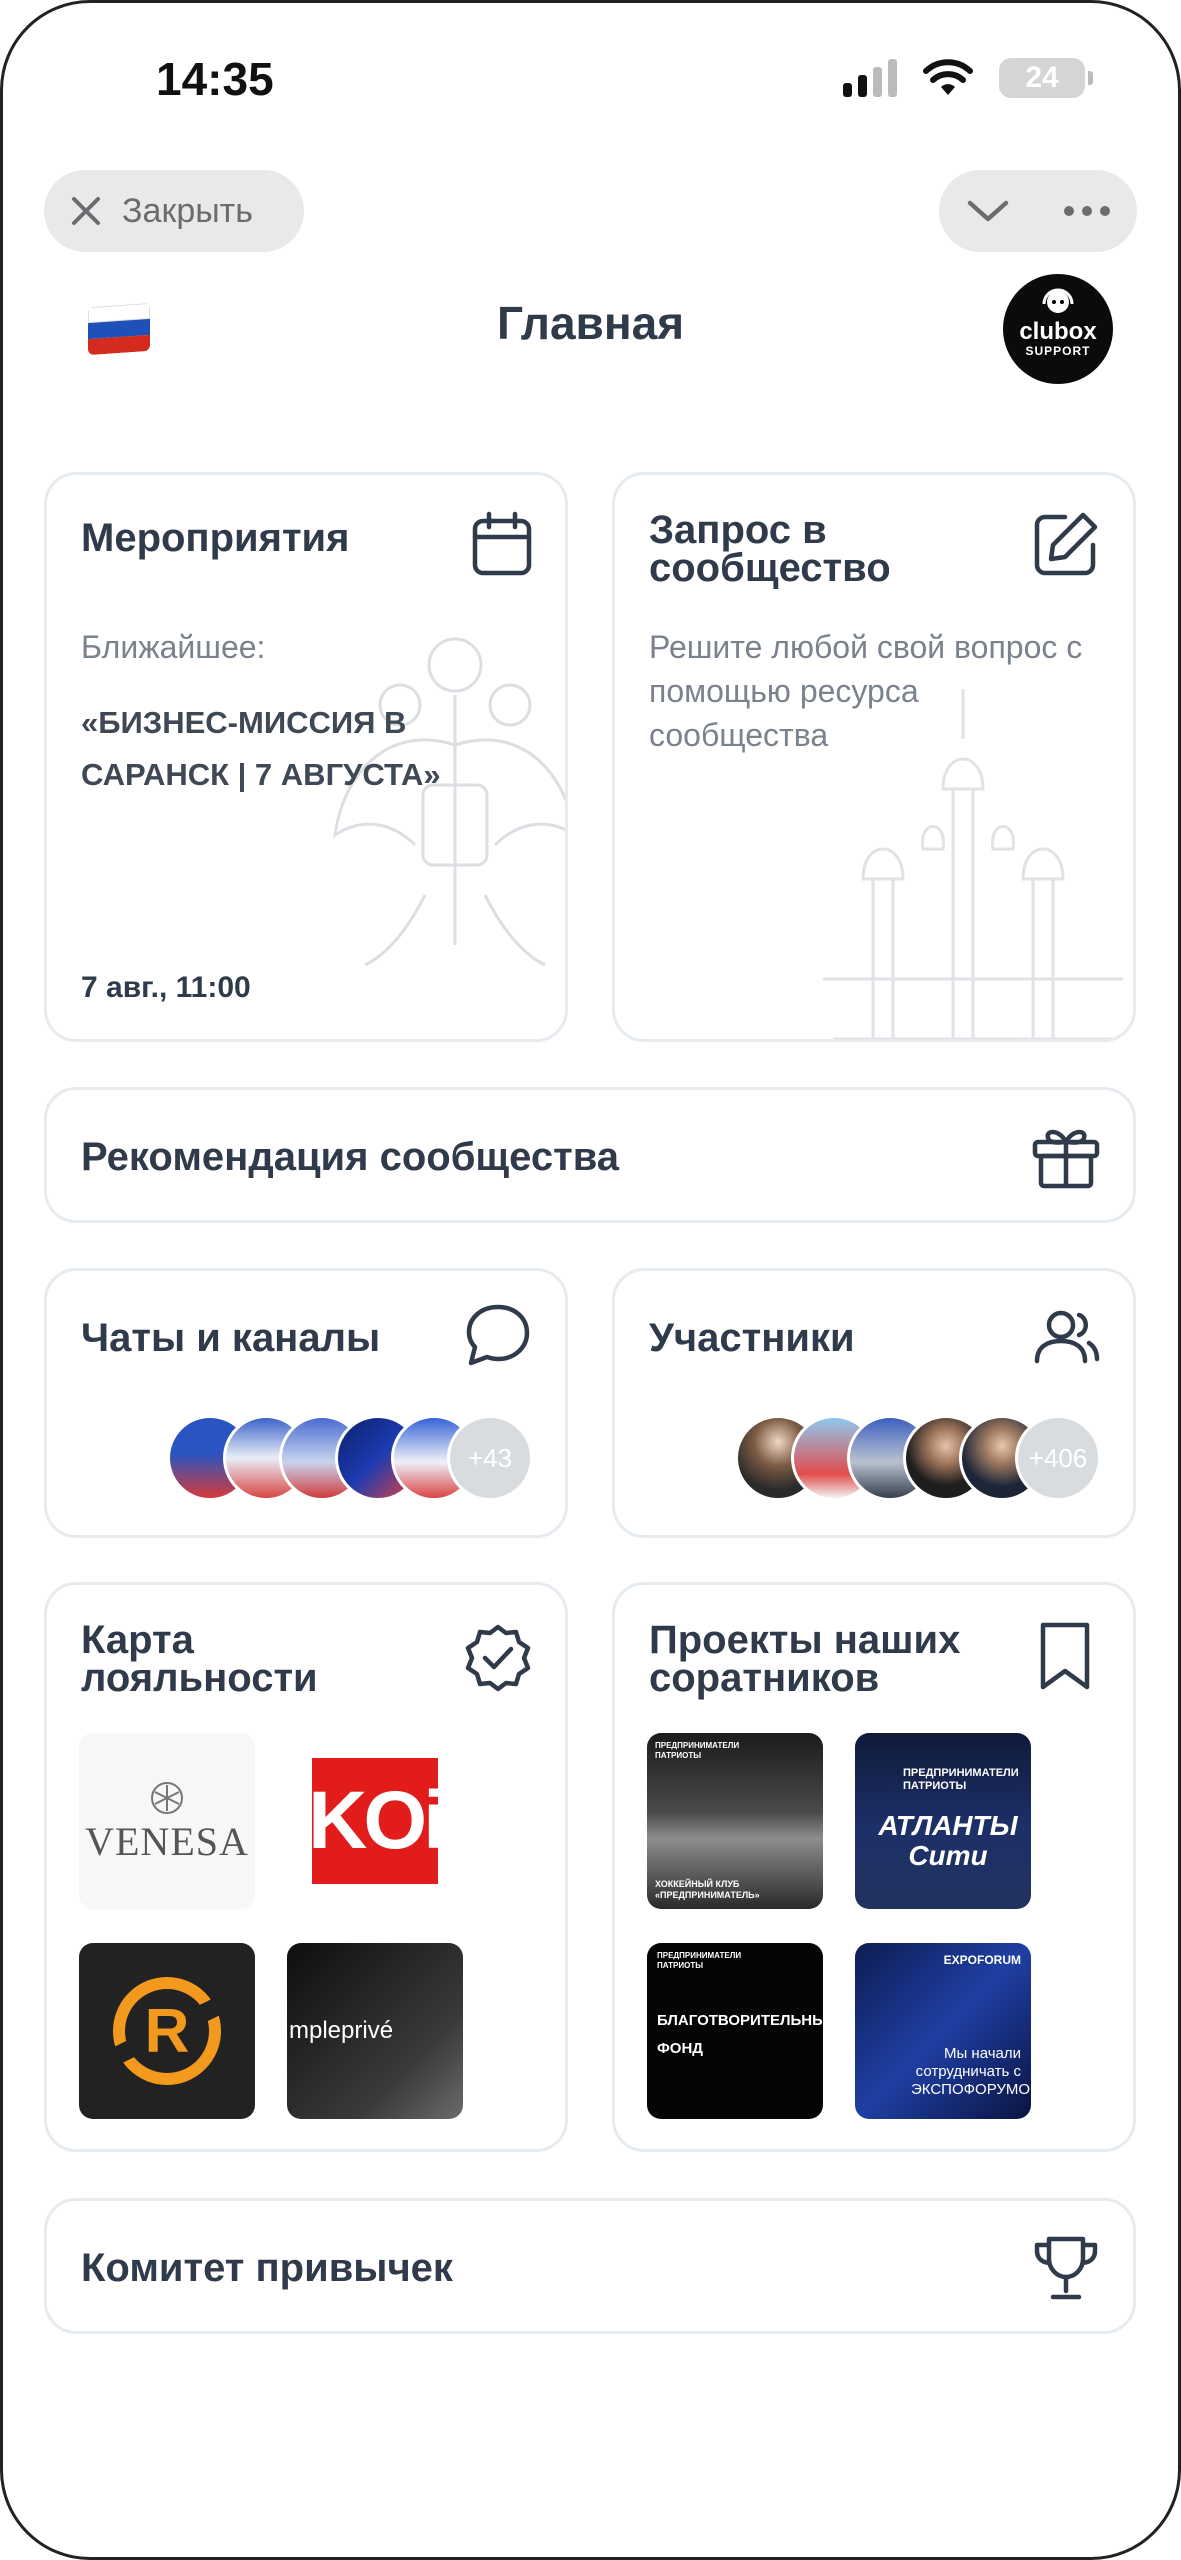  I want to click on battery-level: 24, so click(1042, 77).